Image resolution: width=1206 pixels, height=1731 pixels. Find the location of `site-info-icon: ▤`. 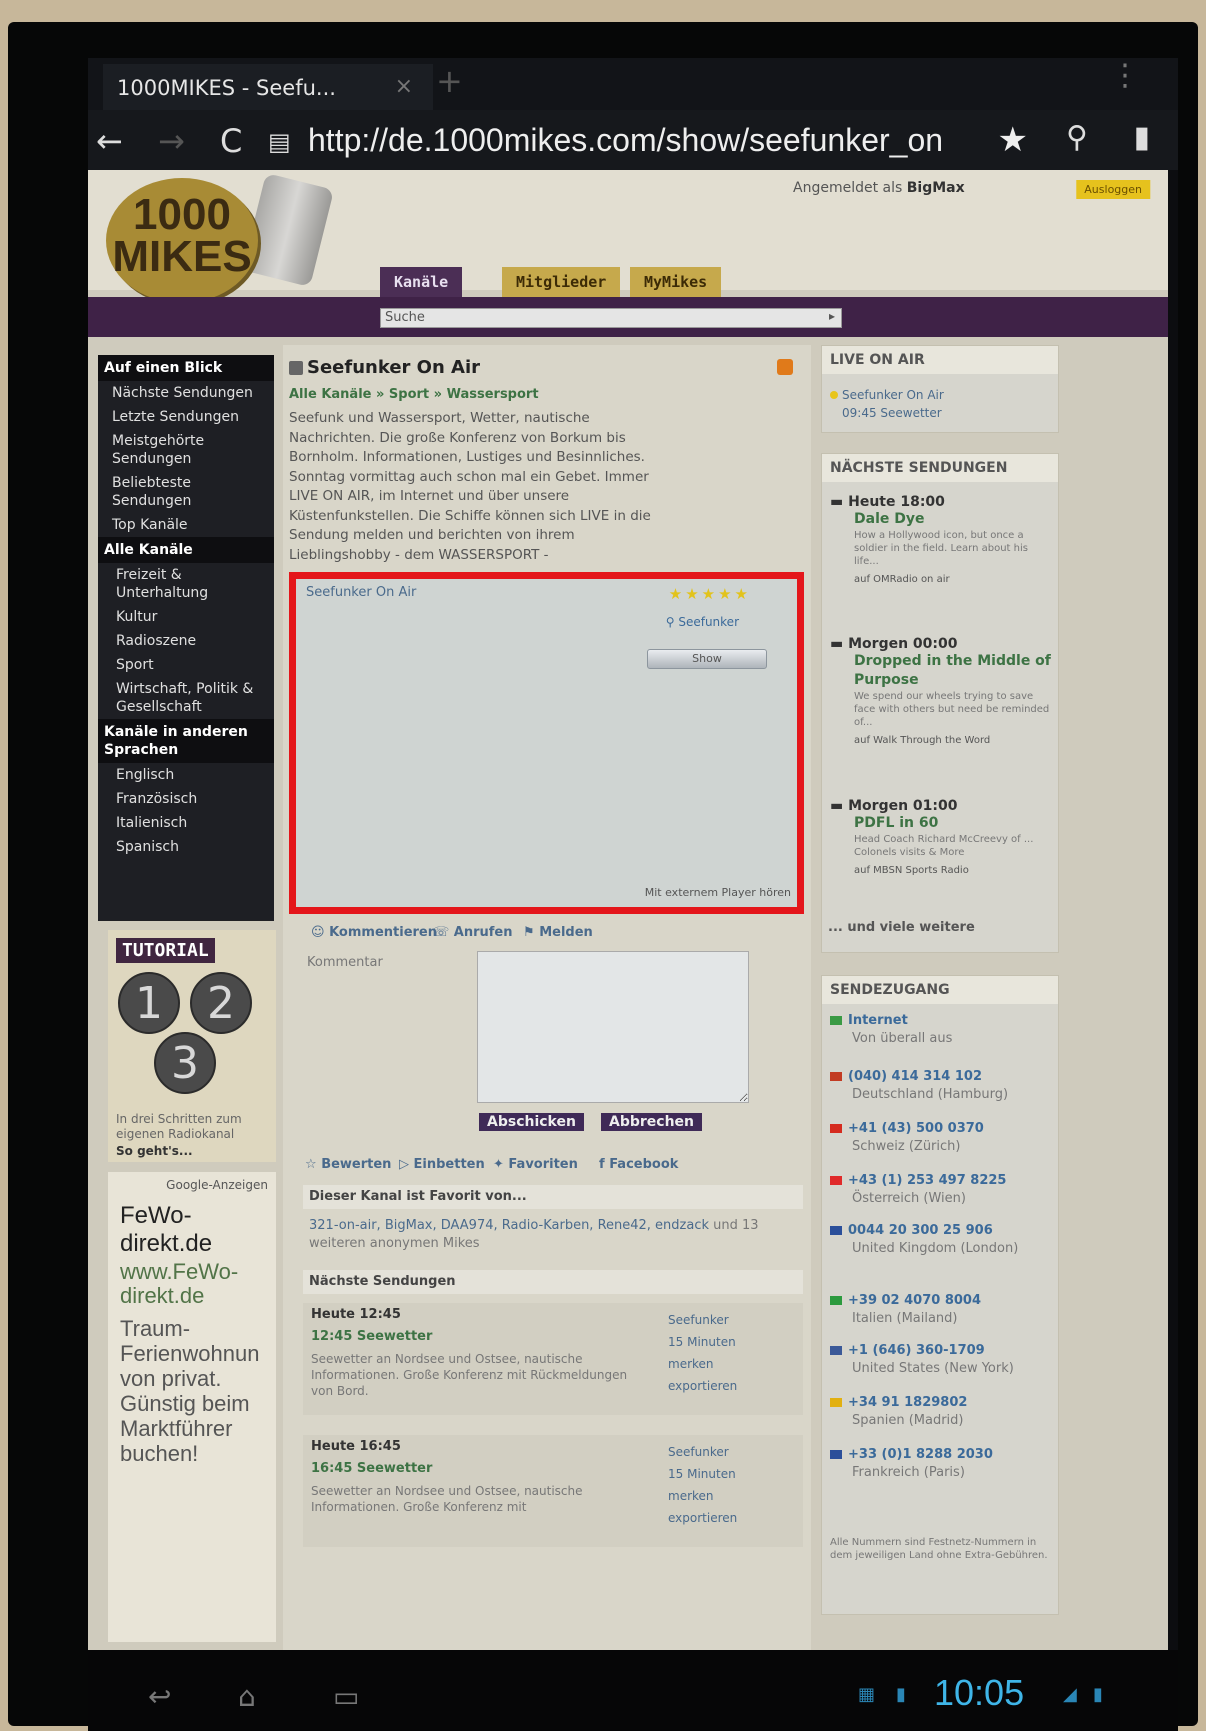

site-info-icon: ▤ is located at coordinates (279, 142).